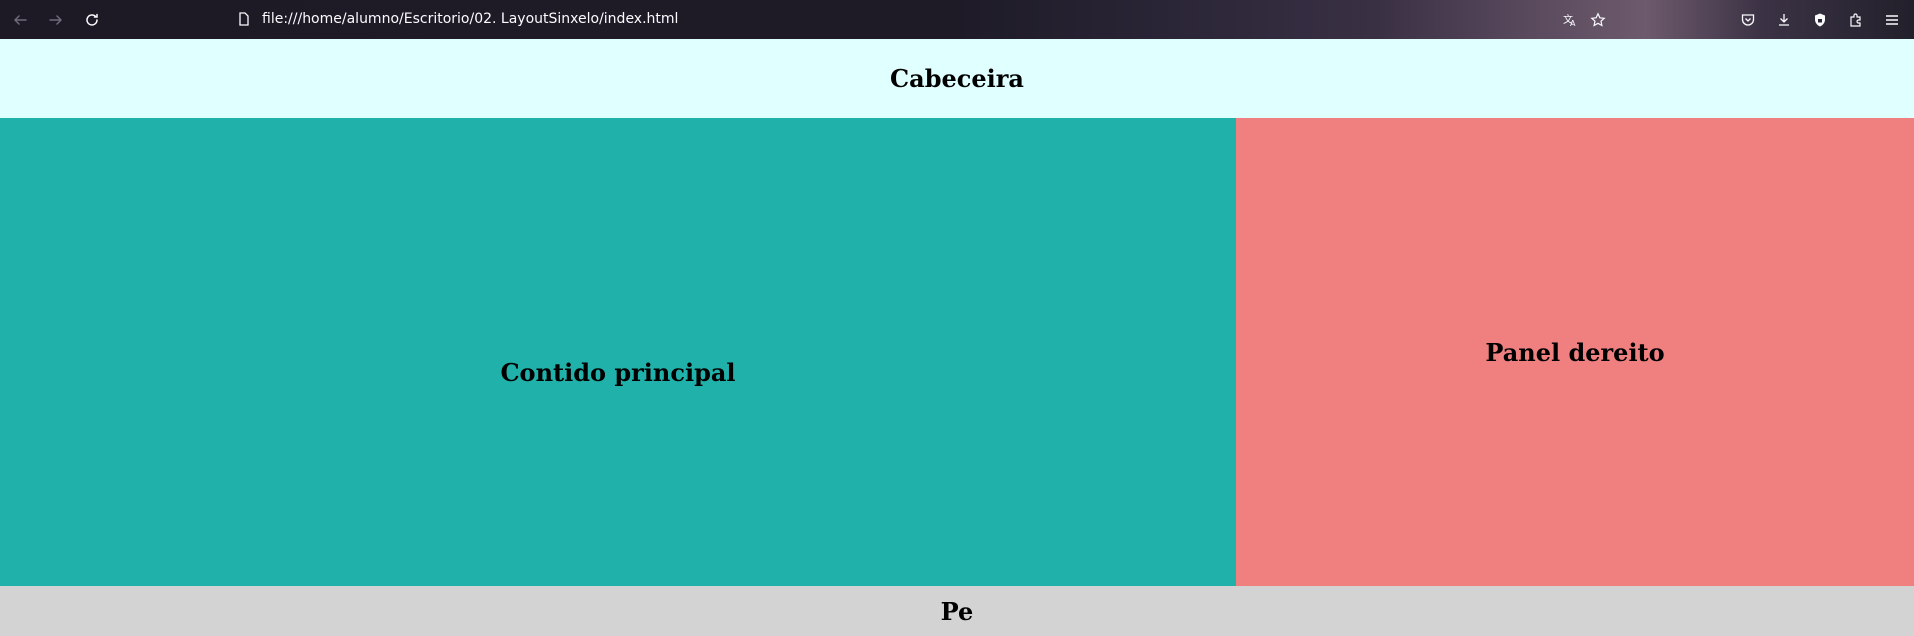 The height and width of the screenshot is (636, 1914). I want to click on lockwise-icon, so click(1820, 20).